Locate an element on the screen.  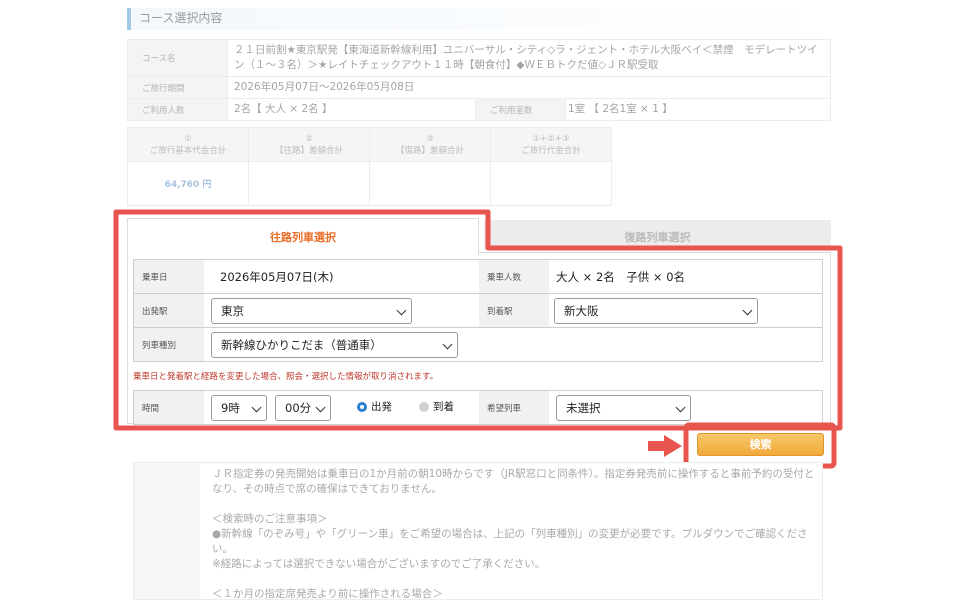
price-outbound-value is located at coordinates (309, 183).